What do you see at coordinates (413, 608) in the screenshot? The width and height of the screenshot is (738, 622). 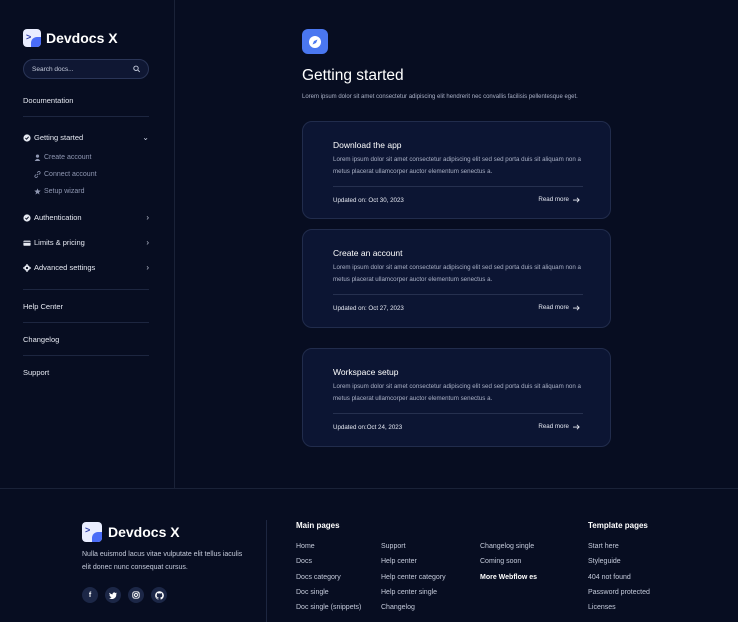 I see `footer-link: Changelog` at bounding box center [413, 608].